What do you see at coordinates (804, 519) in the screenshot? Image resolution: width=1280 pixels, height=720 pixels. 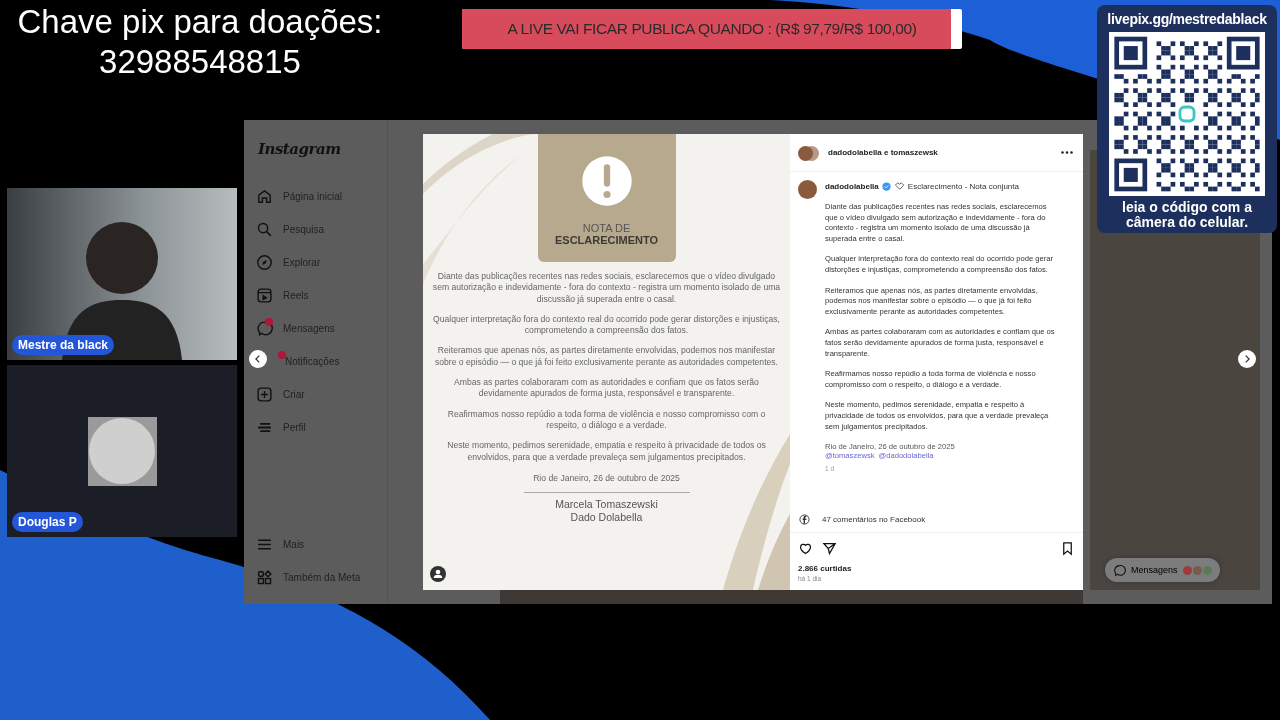 I see `facebook-icon` at bounding box center [804, 519].